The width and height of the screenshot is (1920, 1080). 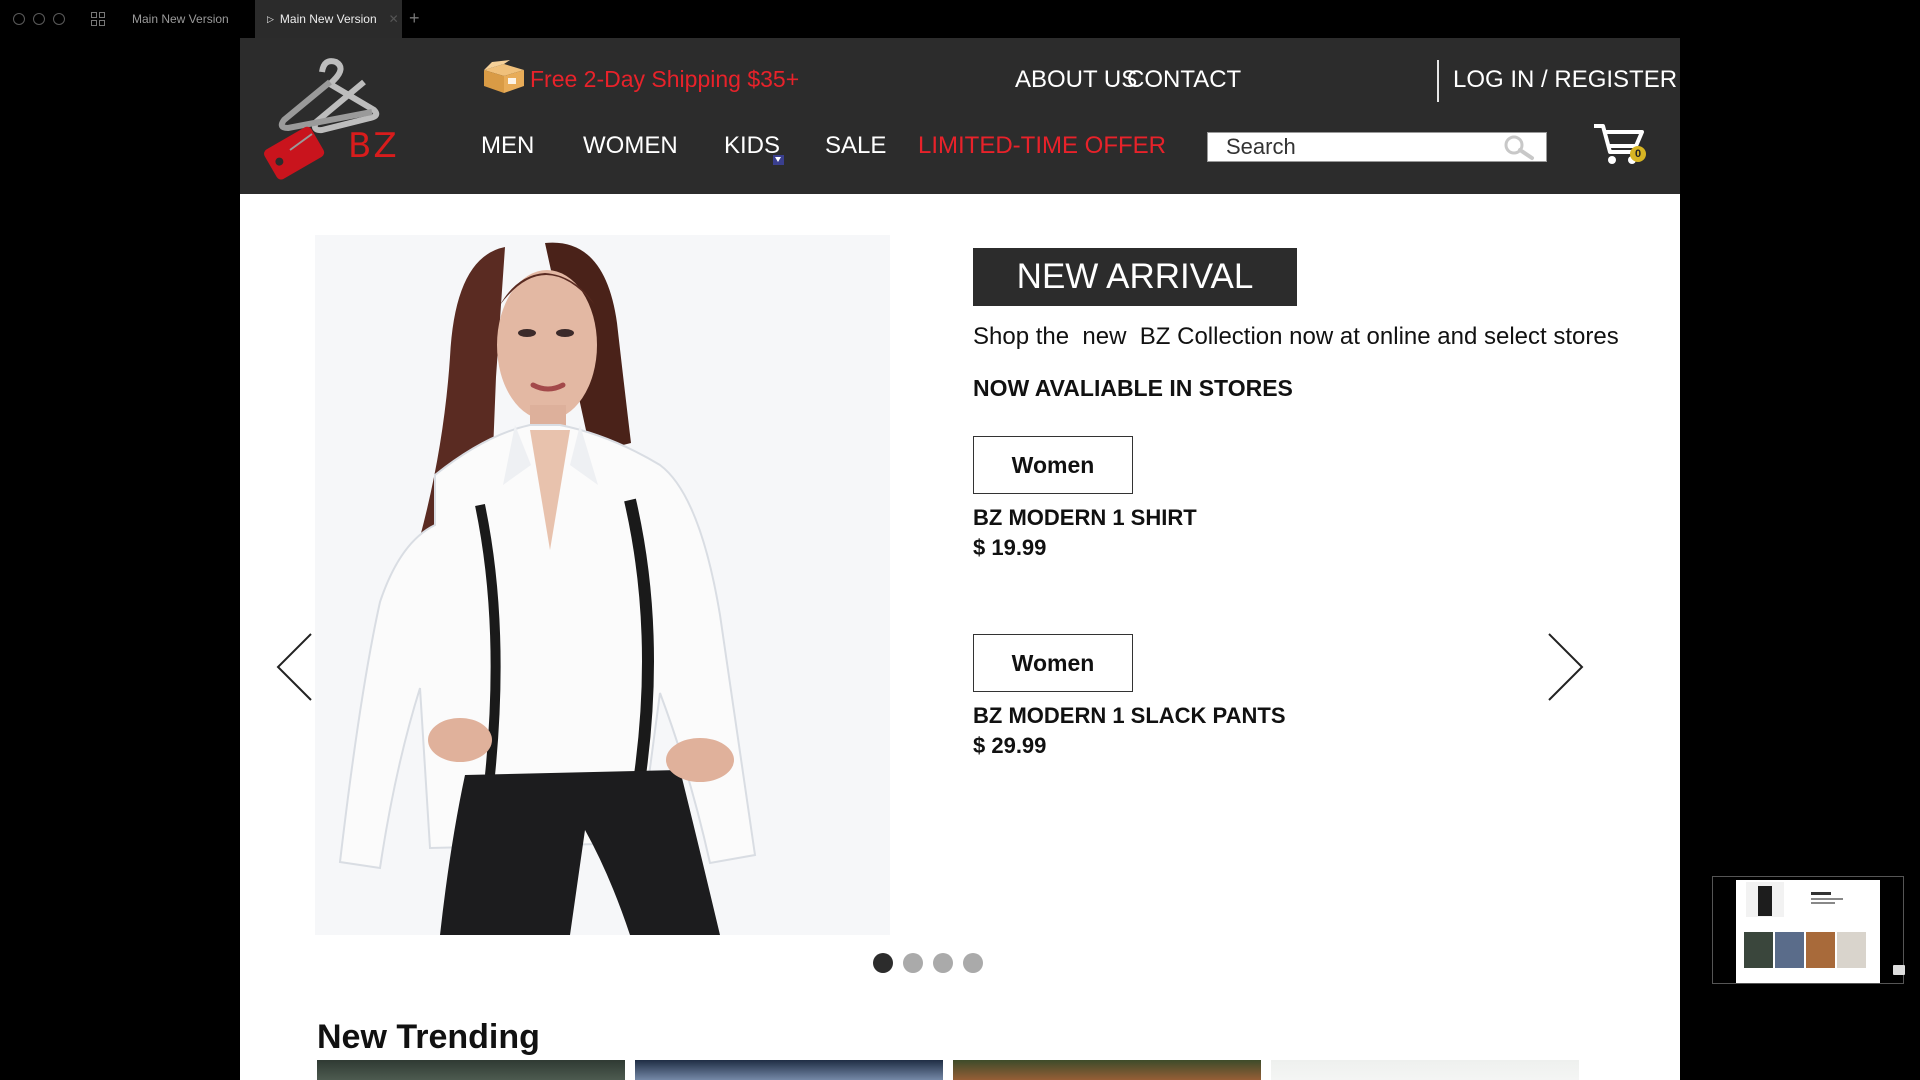 I want to click on hero-subheading: NOW AVALIABLE IN STORES, so click(x=1133, y=388).